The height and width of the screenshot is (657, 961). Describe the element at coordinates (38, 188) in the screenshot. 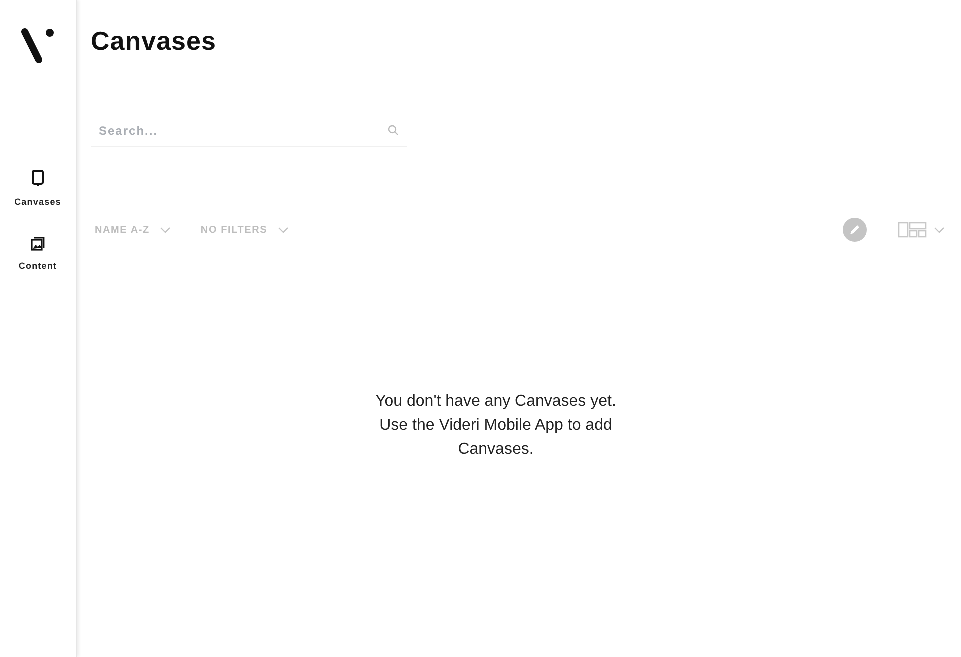

I see `nav-item: Canvases` at that location.